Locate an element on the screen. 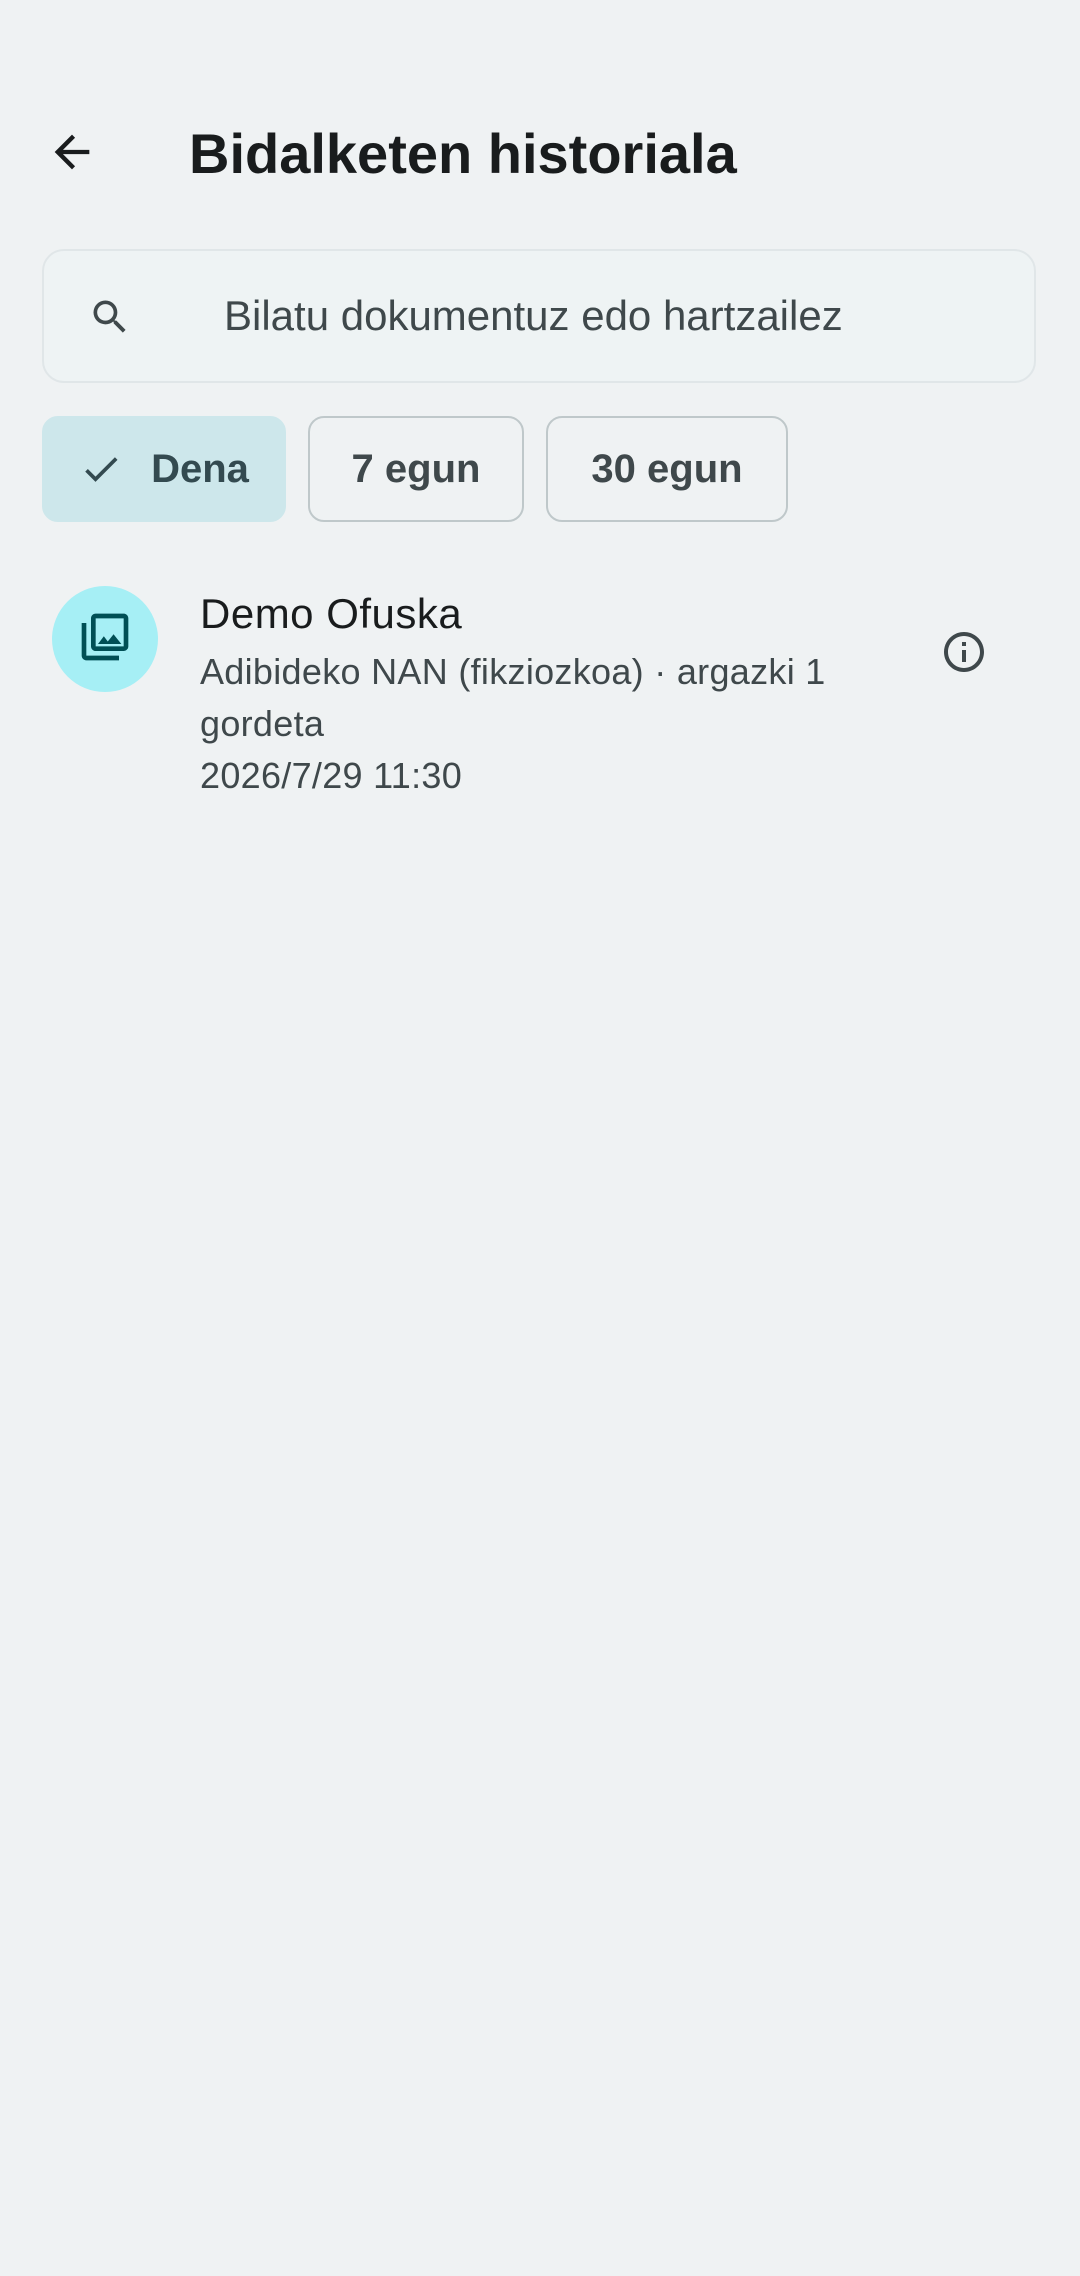 This screenshot has width=1080, height=2276. avatar is located at coordinates (105, 639).